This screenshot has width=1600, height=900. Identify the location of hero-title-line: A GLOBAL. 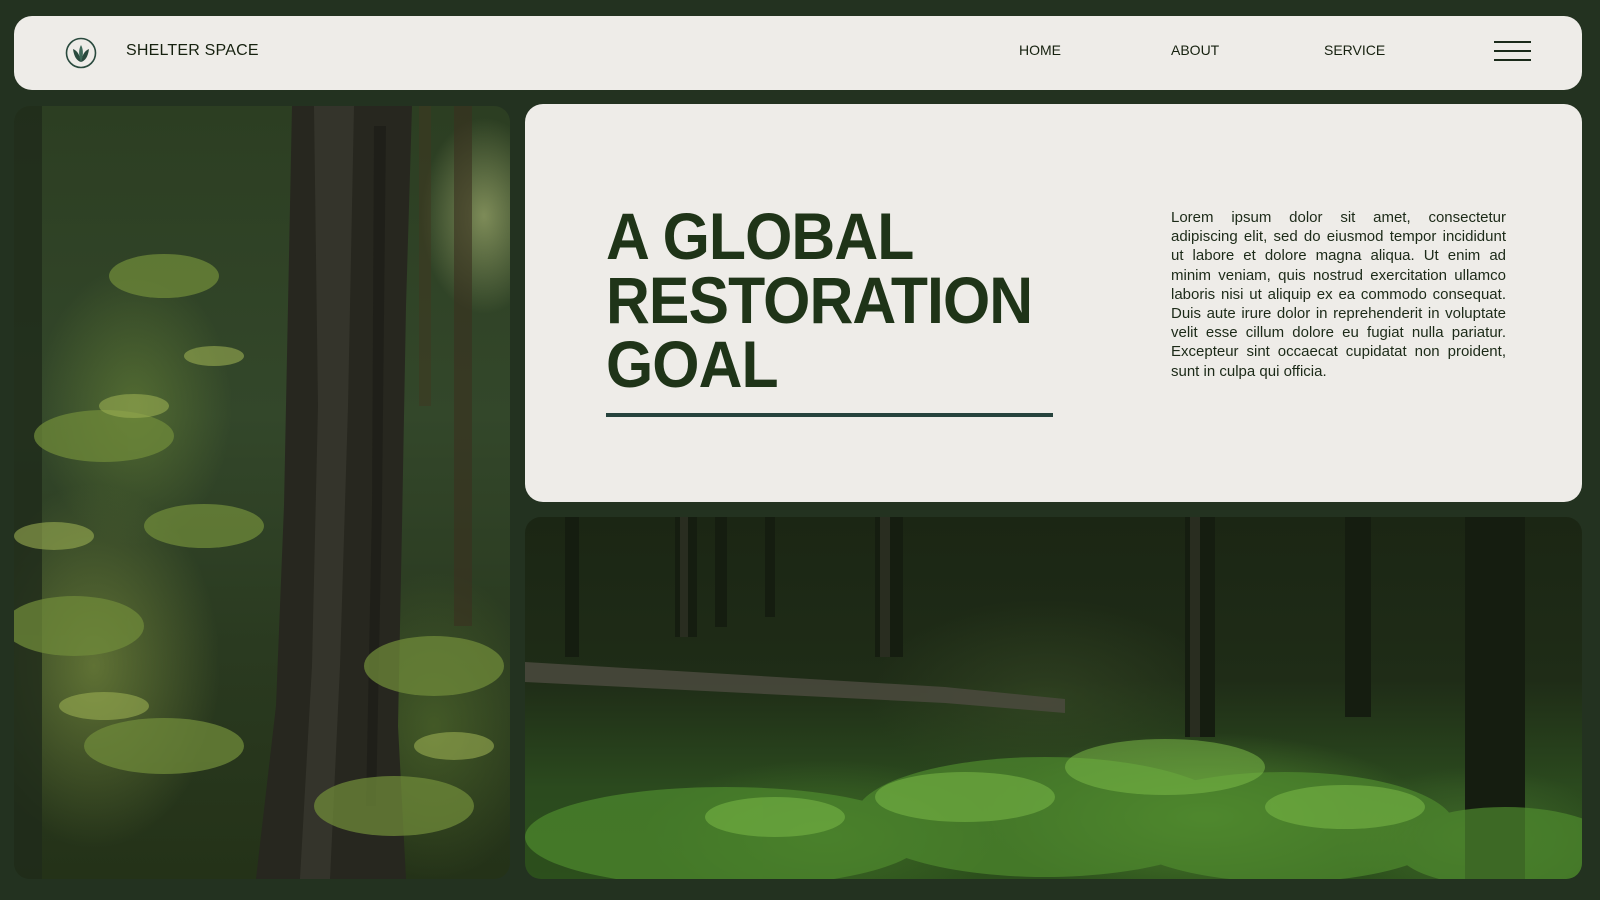
(760, 236).